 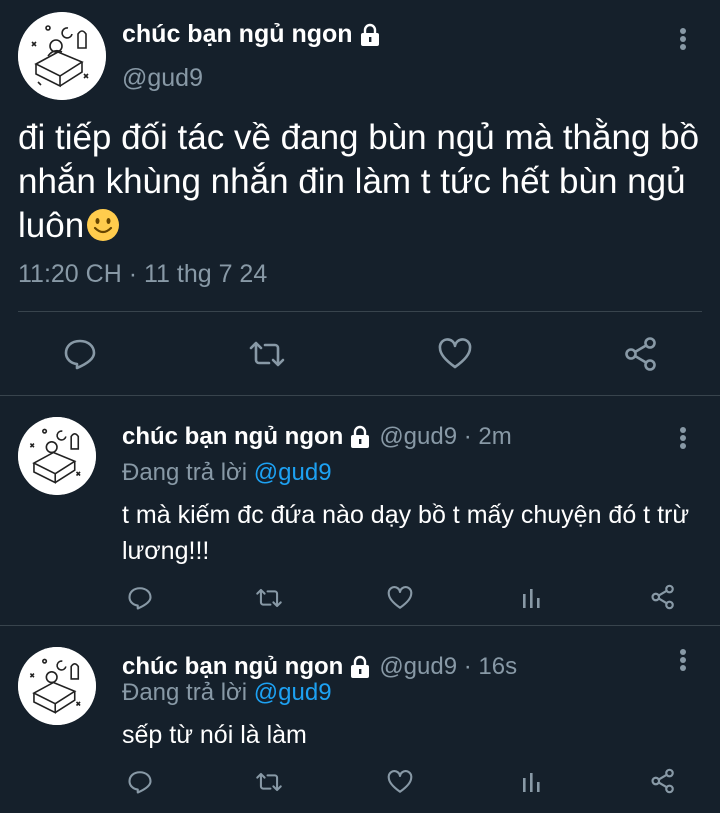 I want to click on smile-emoji, so click(x=103, y=225).